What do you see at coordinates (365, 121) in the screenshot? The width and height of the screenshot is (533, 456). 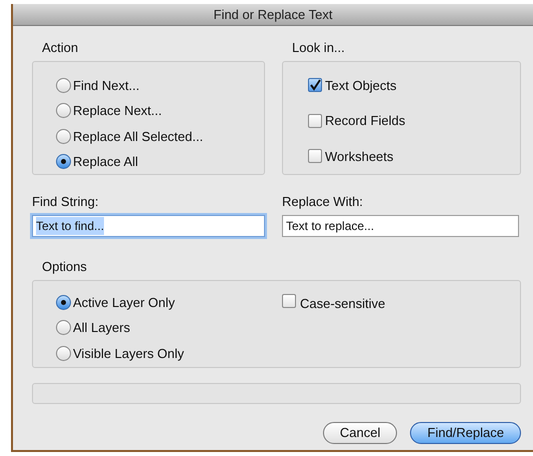 I see `checkbox-label: Record Fields` at bounding box center [365, 121].